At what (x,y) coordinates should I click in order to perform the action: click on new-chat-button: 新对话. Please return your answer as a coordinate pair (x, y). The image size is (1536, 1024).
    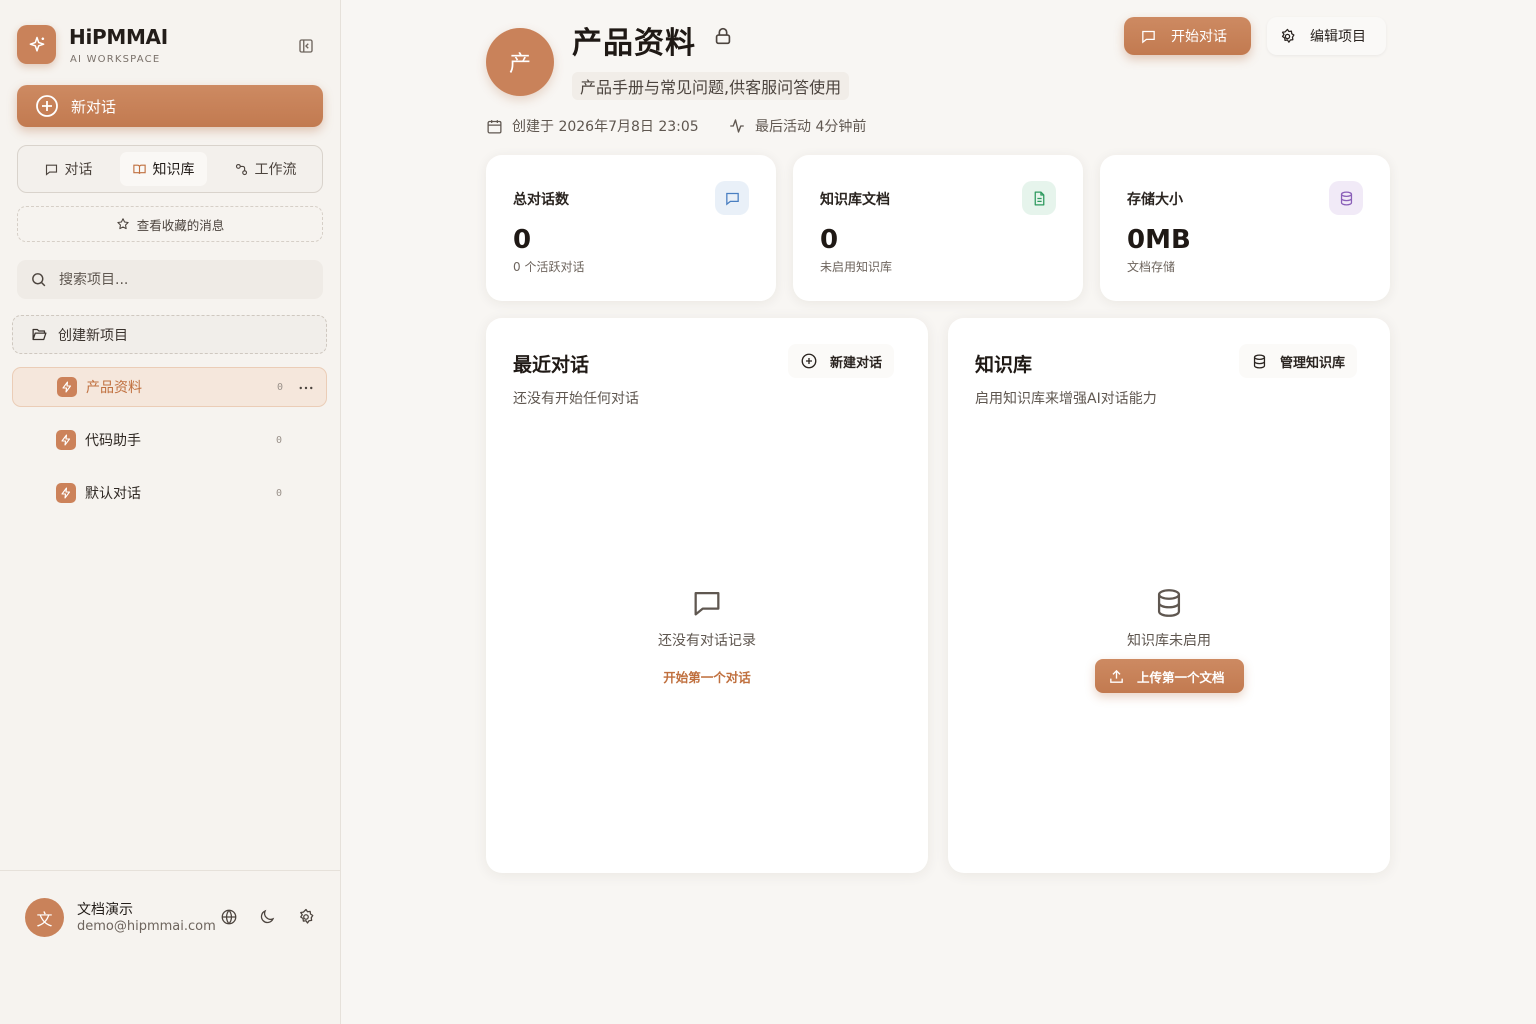
    Looking at the image, I should click on (170, 106).